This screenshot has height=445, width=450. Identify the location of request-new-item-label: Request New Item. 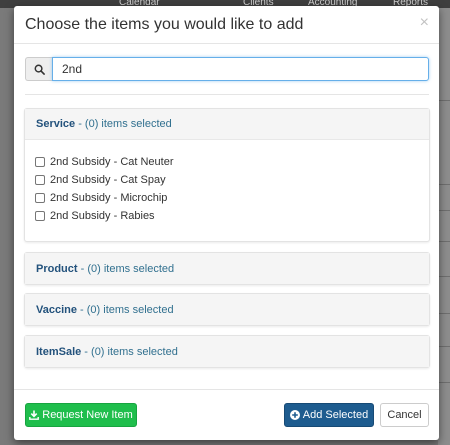
(87, 415).